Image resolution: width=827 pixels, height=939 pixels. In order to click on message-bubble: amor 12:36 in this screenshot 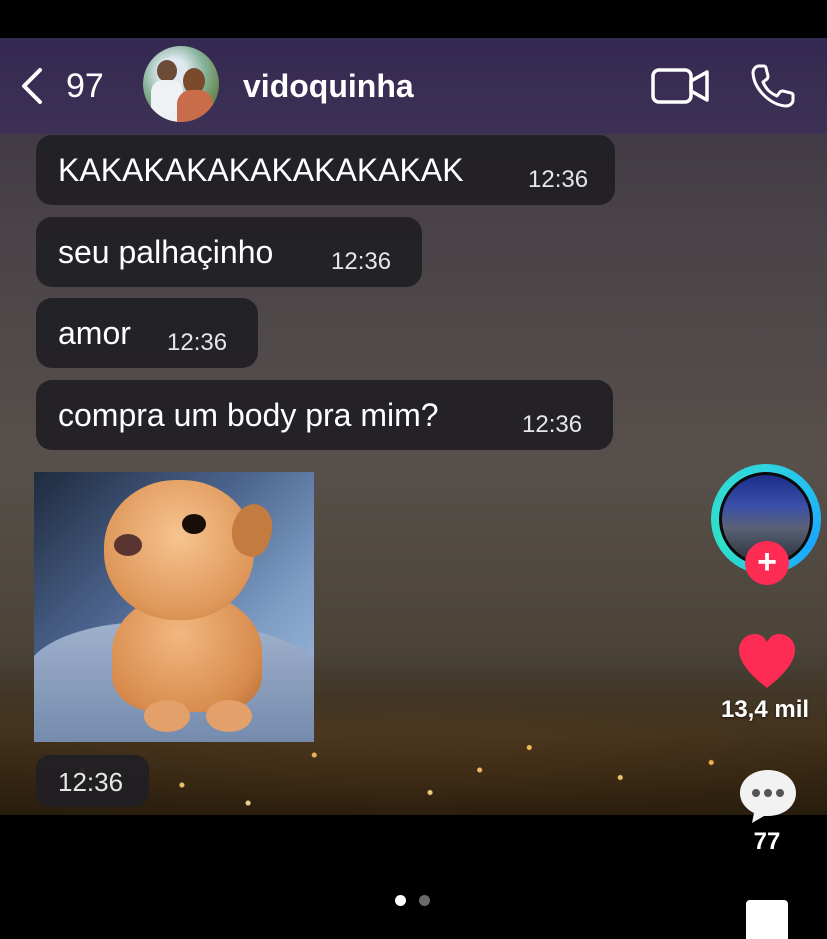, I will do `click(147, 333)`.